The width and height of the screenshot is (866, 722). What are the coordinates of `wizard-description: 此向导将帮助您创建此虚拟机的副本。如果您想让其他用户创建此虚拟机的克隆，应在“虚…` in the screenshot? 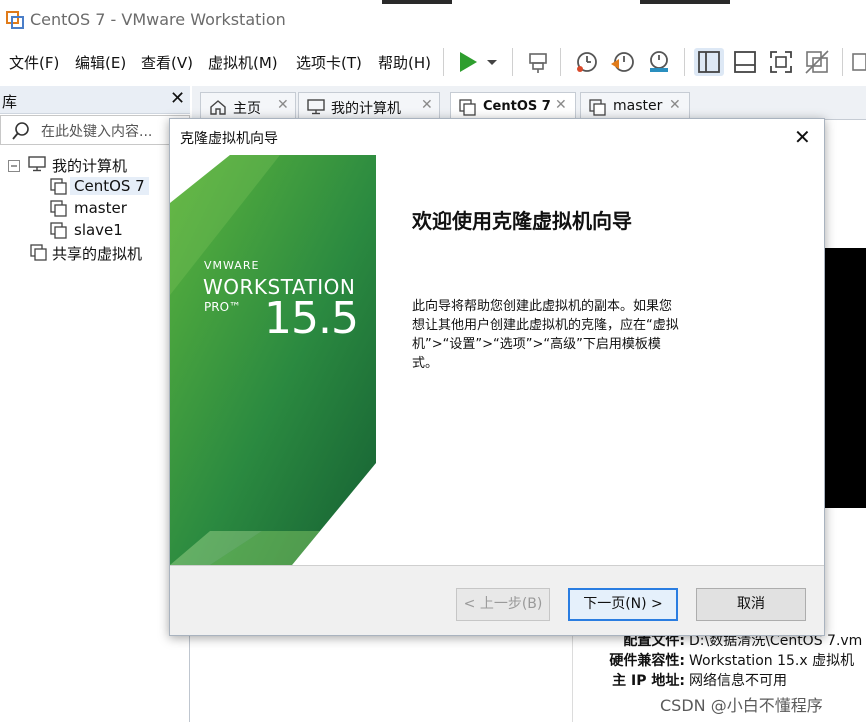 It's located at (545, 335).